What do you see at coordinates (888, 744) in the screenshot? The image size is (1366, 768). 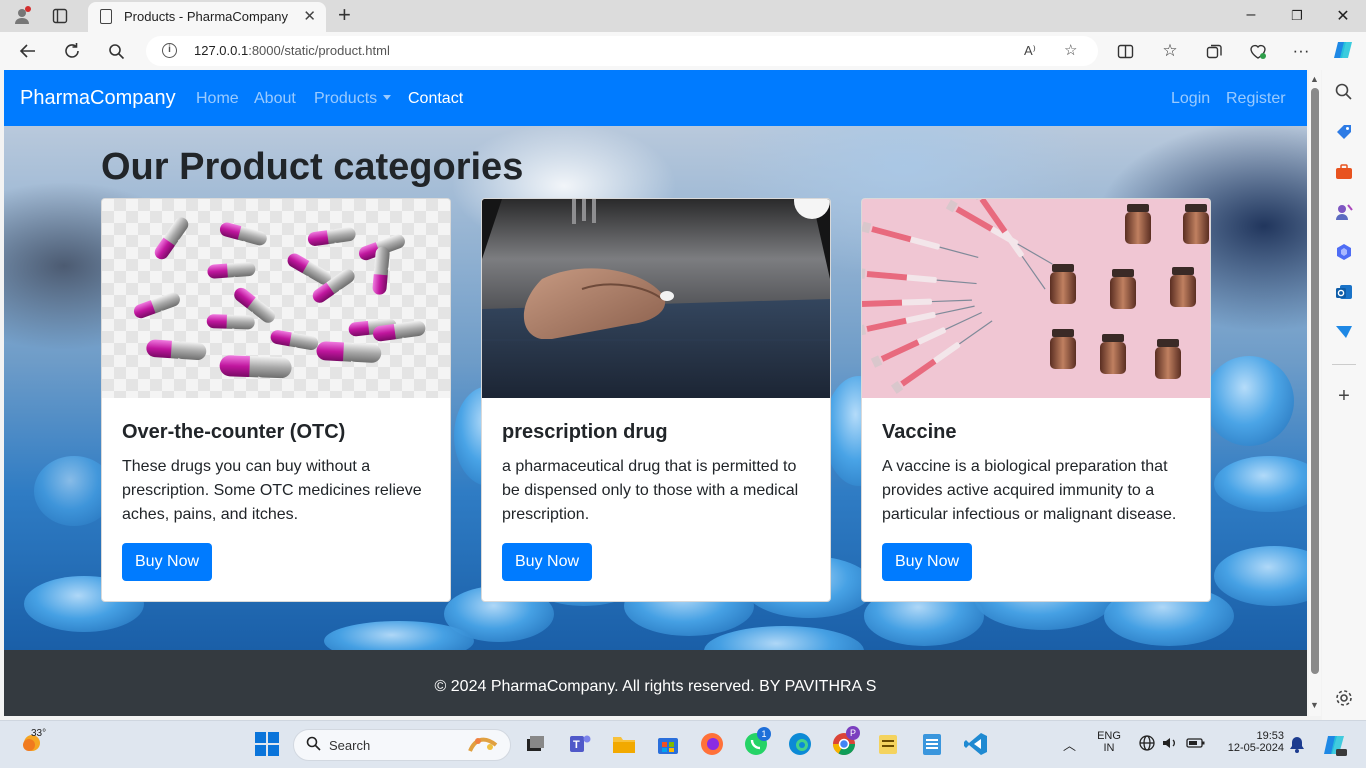 I see `notes-app-icon` at bounding box center [888, 744].